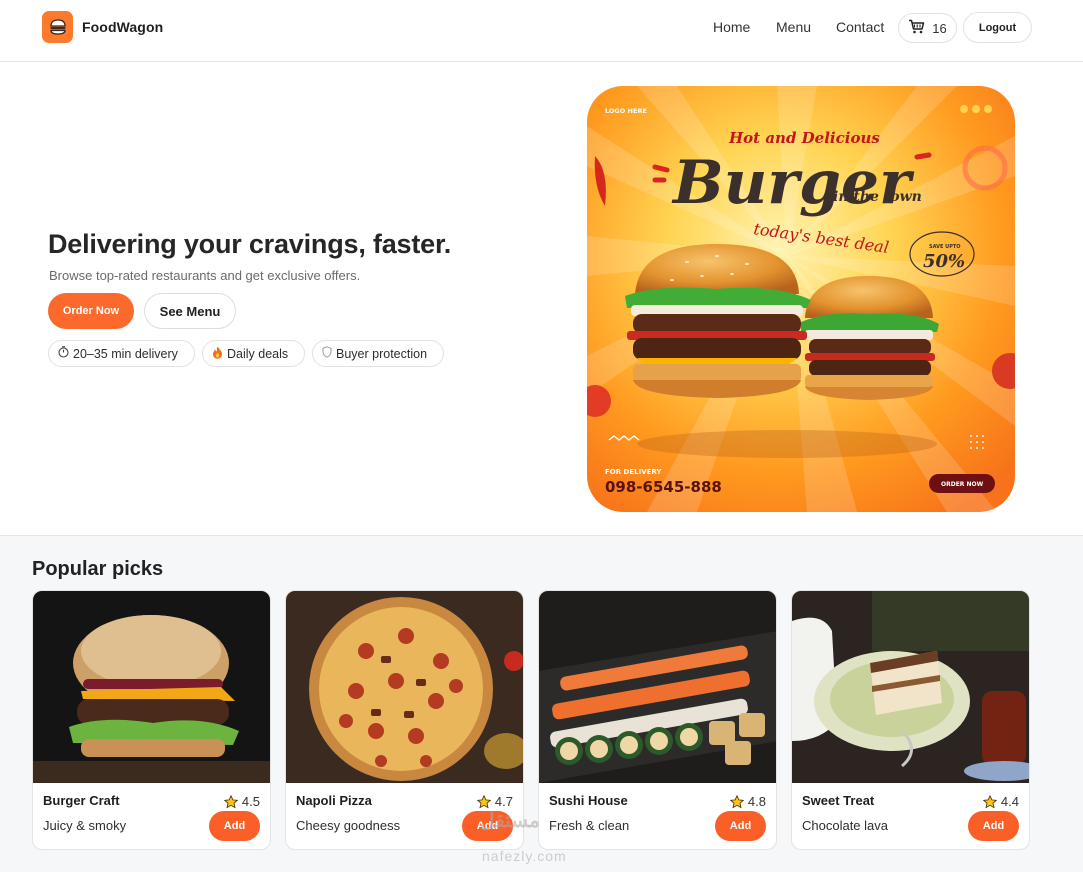  What do you see at coordinates (382, 353) in the screenshot?
I see `chip-label: Buyer protection` at bounding box center [382, 353].